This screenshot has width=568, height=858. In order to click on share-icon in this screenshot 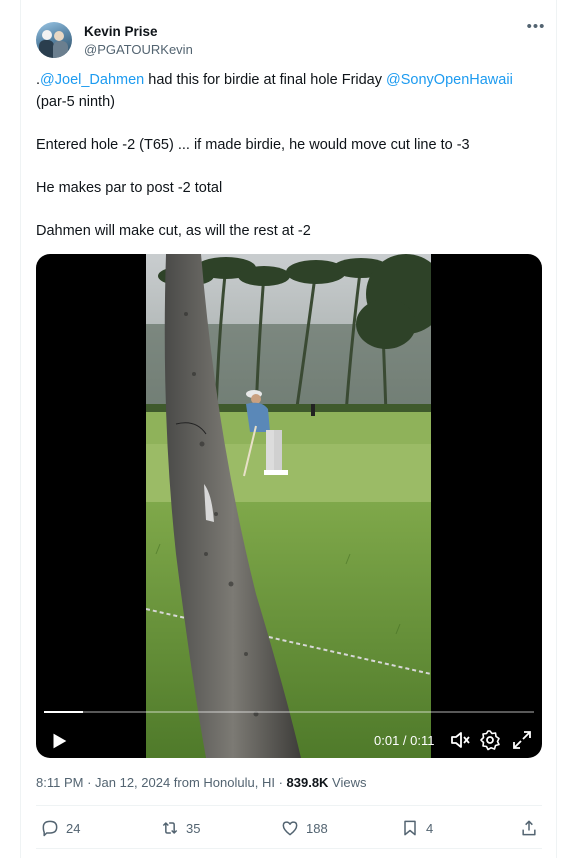, I will do `click(529, 828)`.